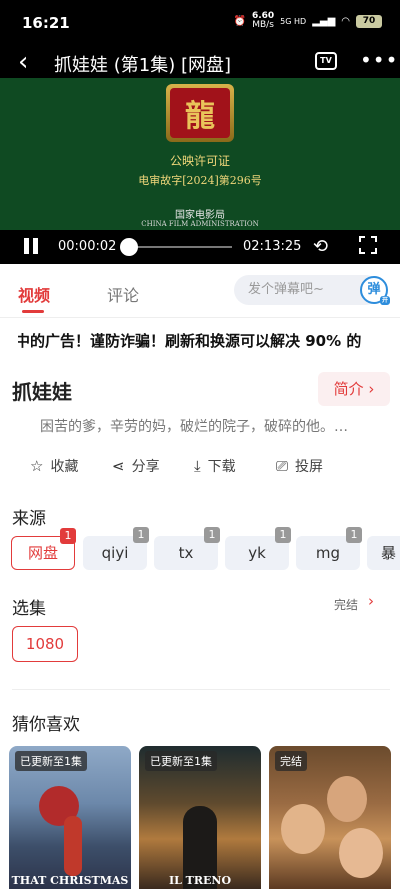 This screenshot has height=889, width=400. I want to click on episodes-heading: 选集, so click(29, 609).